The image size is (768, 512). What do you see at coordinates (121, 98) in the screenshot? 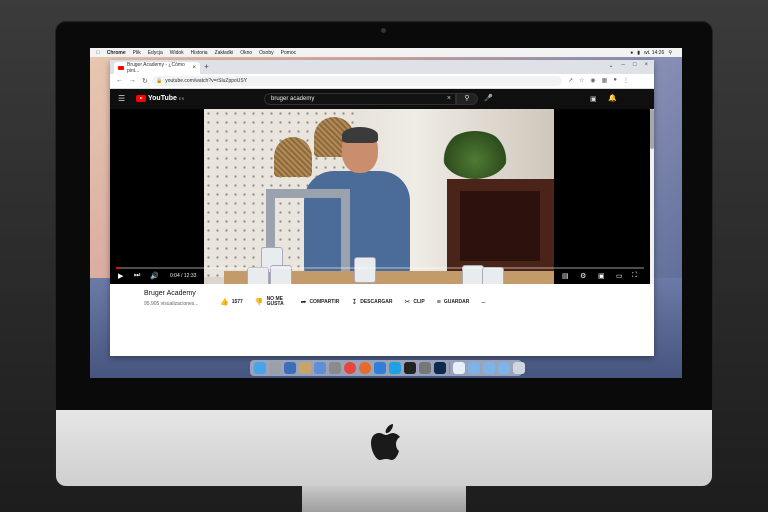
I see `hamburger-menu-icon: ☰` at bounding box center [121, 98].